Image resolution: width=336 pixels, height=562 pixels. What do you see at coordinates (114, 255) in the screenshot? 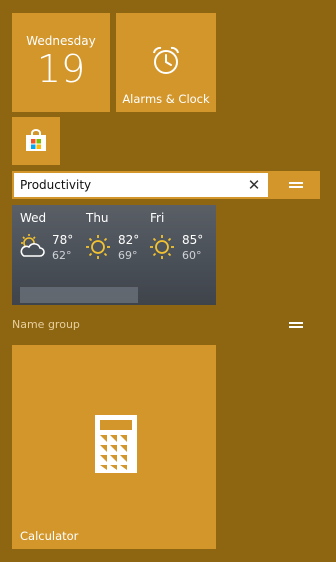
I see `weather-tile: Wed 78° 62° Thu 82° 69° Fri 85° 60°` at bounding box center [114, 255].